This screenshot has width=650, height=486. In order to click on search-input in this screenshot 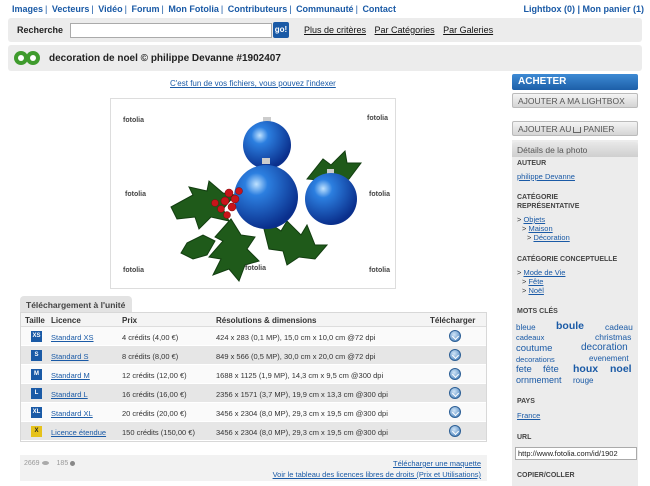, I will do `click(171, 30)`.